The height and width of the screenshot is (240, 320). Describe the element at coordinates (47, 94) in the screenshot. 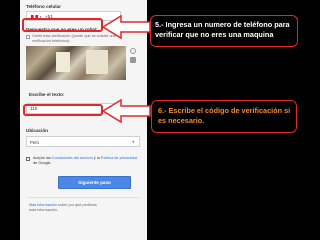

I see `captcha-label: Escribe el texto:` at that location.